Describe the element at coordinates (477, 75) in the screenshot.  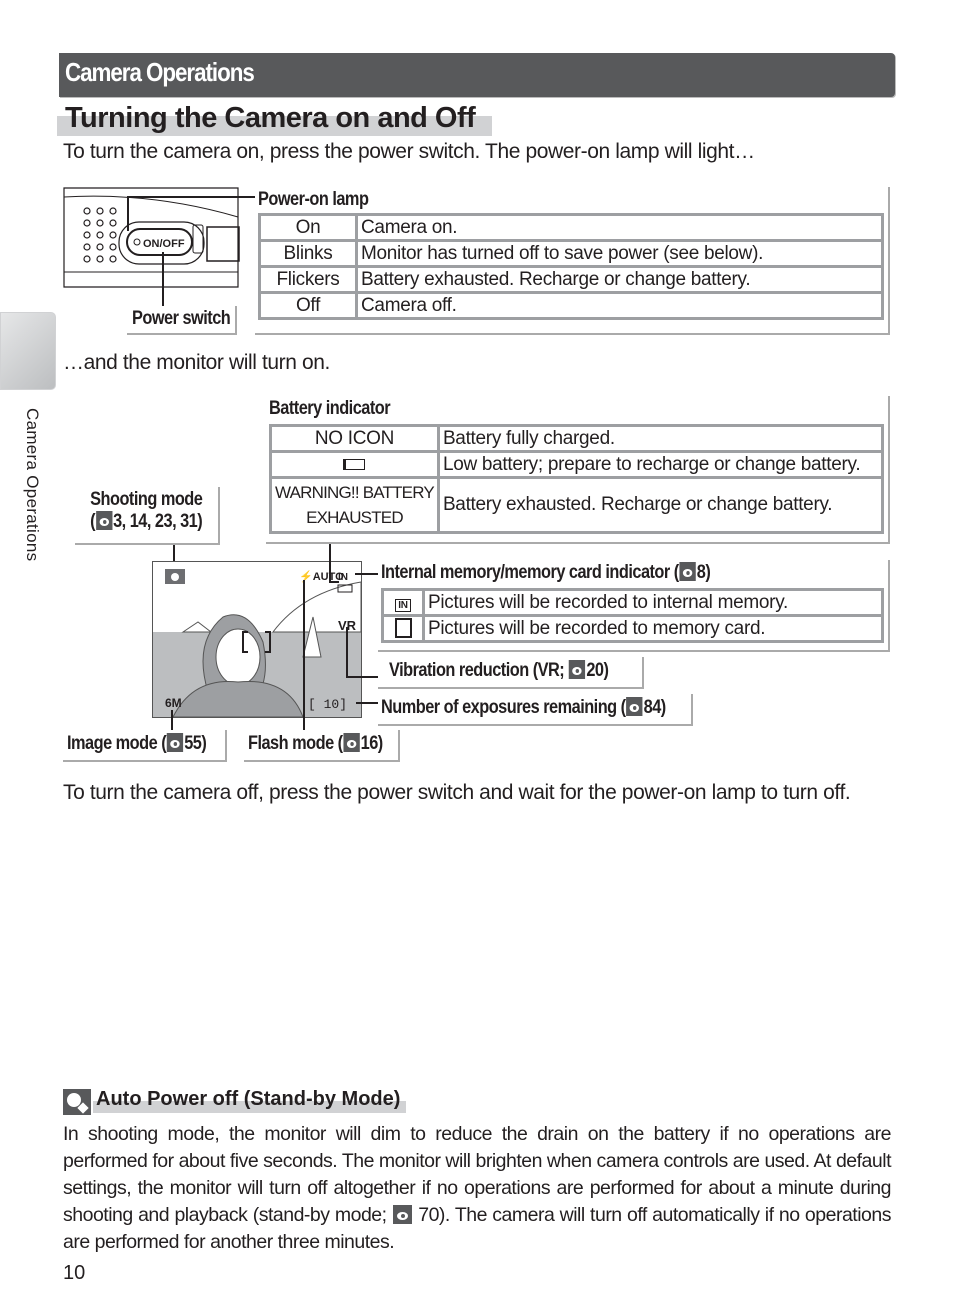
I see `chapter-header: Camera Operations` at that location.